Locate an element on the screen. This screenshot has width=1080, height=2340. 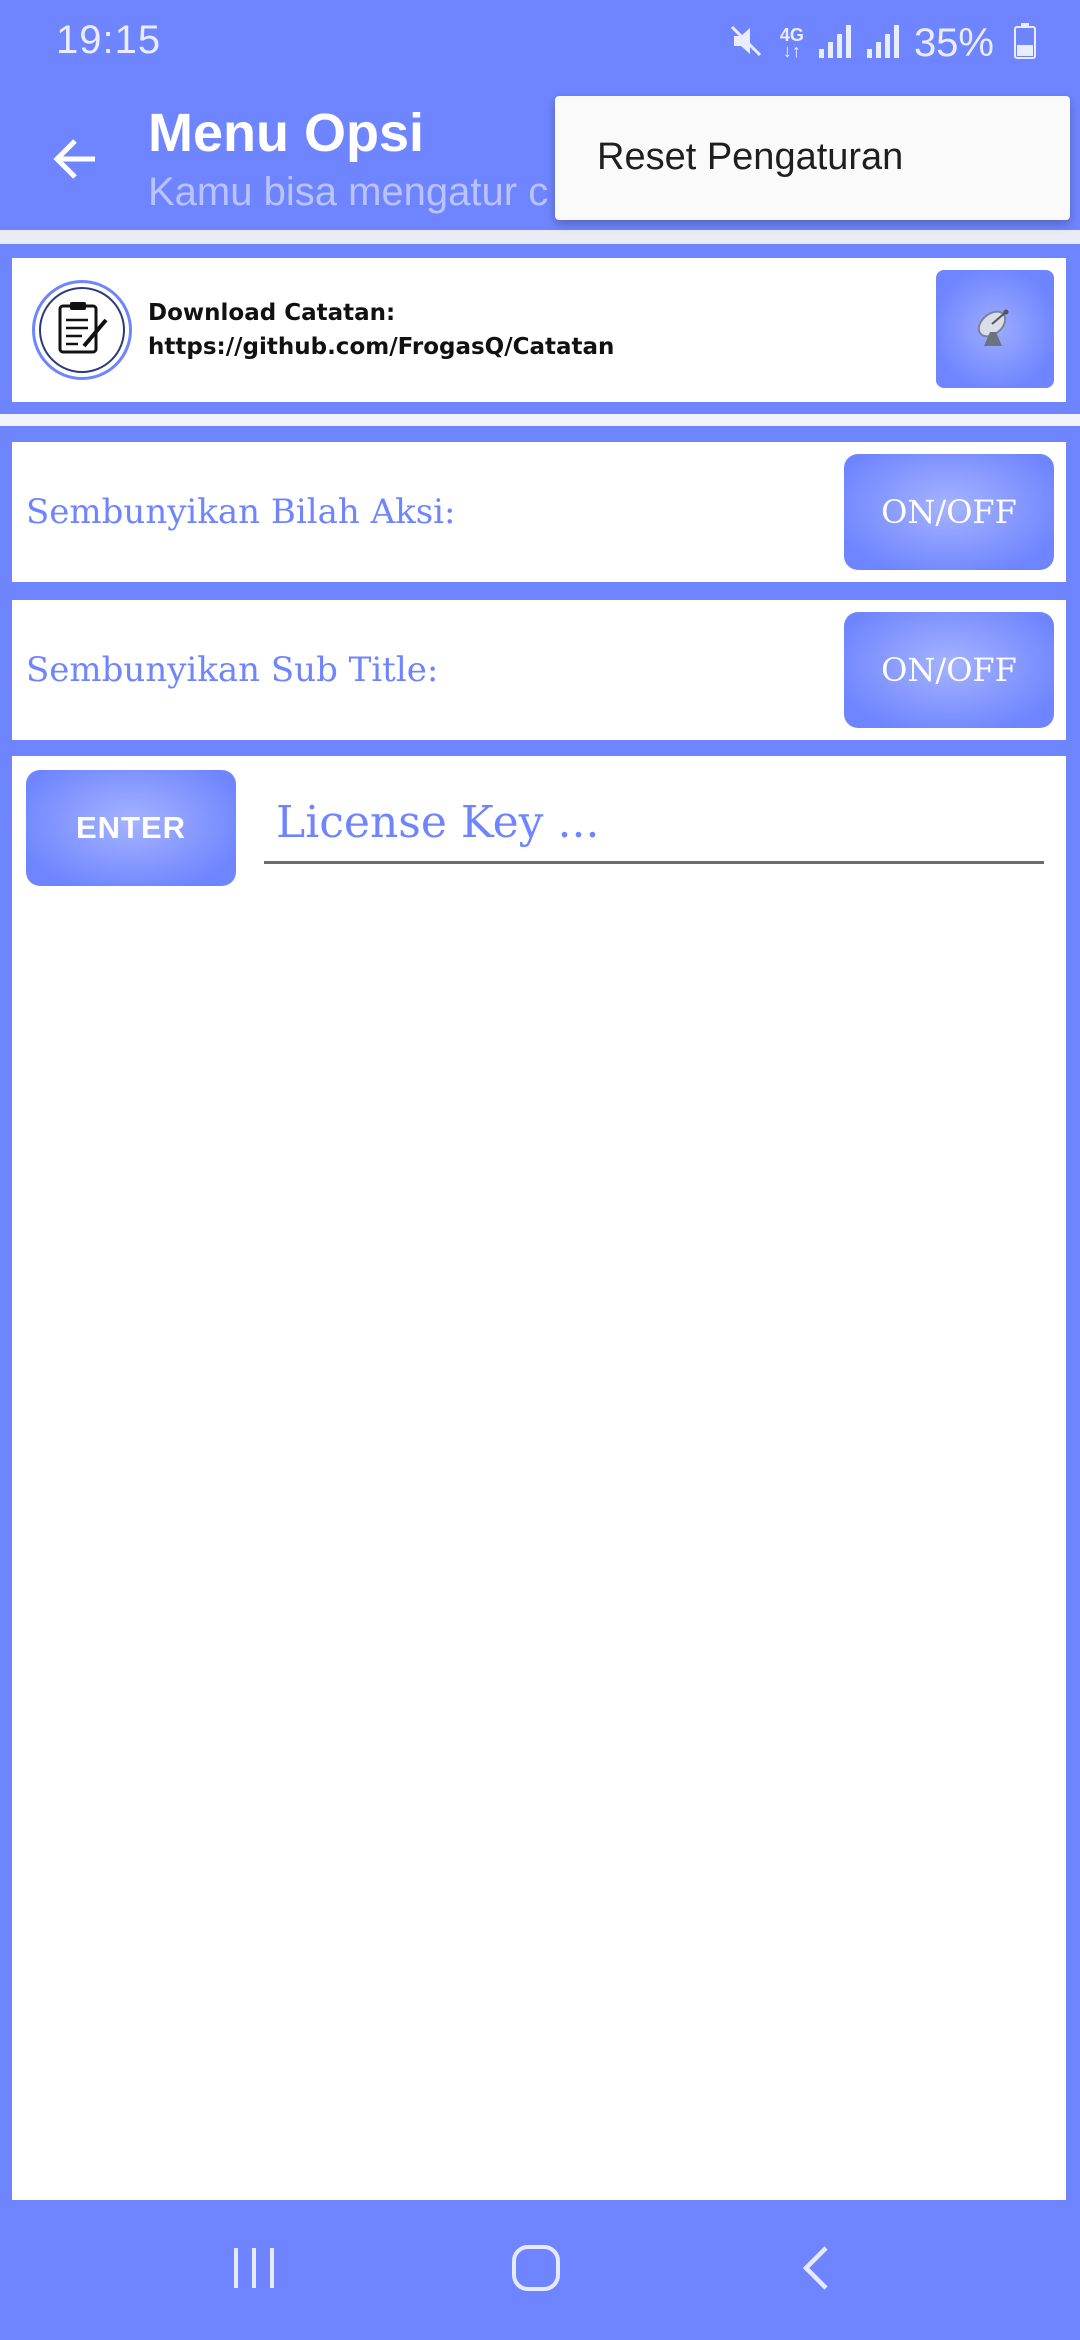
overflow-popup-menu: Reset Pengaturan is located at coordinates (812, 158).